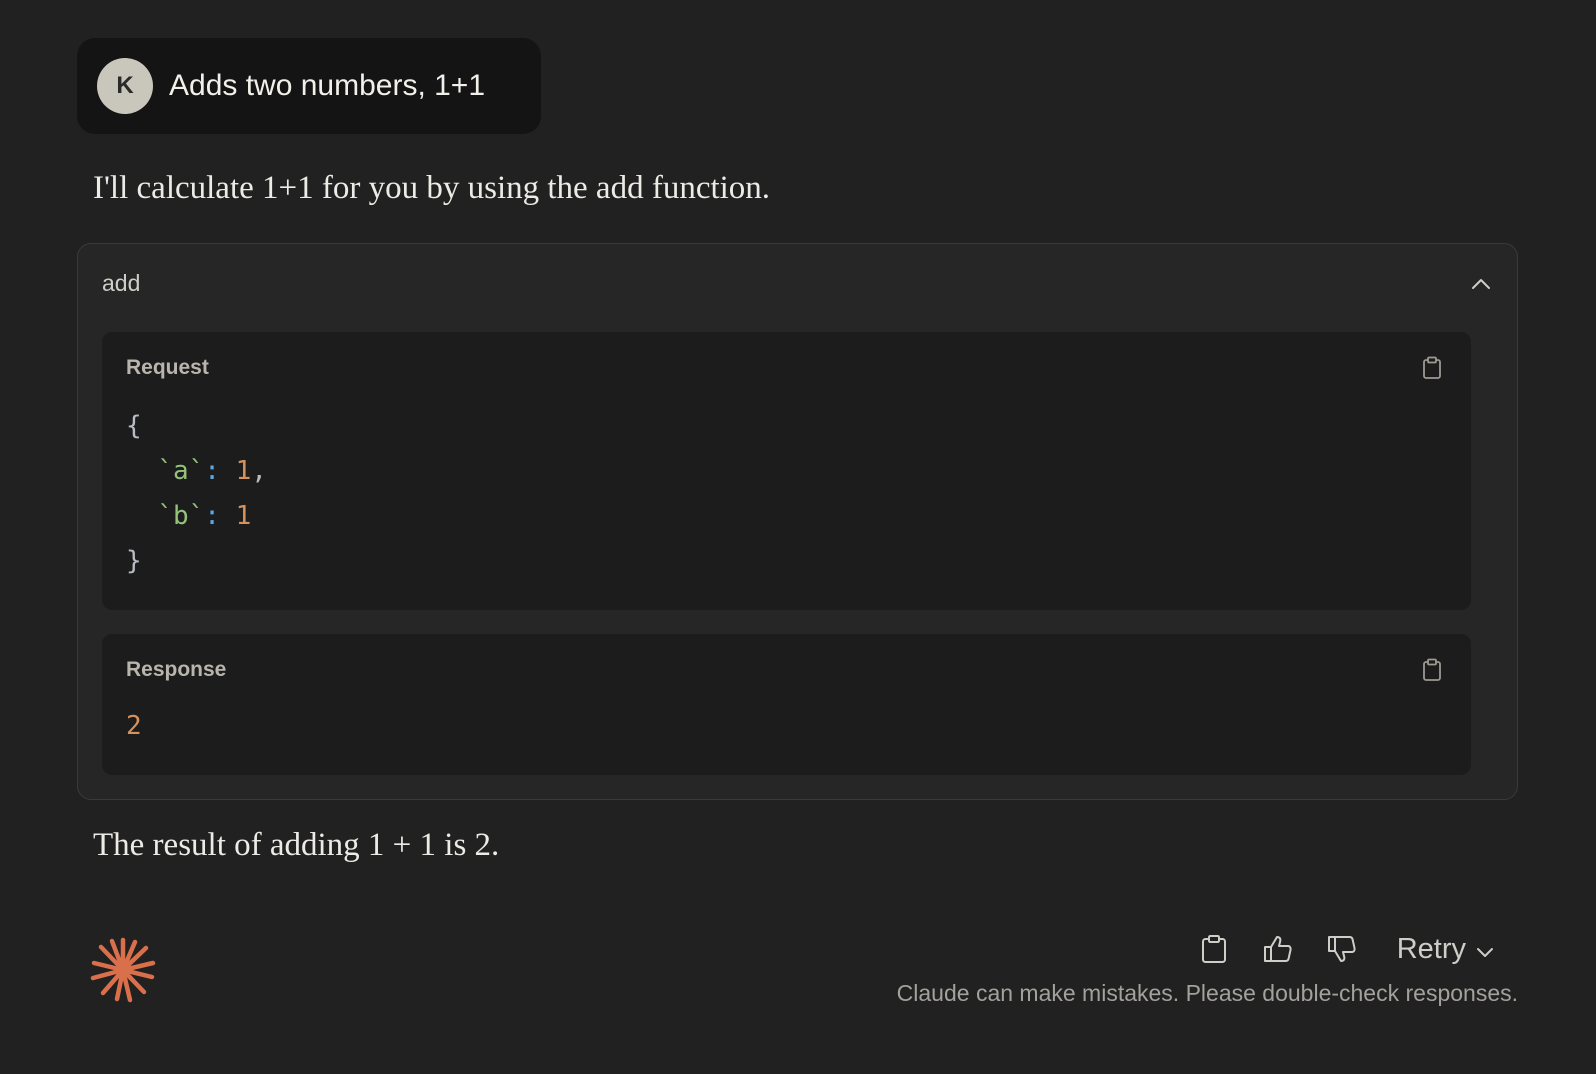 The width and height of the screenshot is (1596, 1074). Describe the element at coordinates (123, 970) in the screenshot. I see `claude-starburst-icon` at that location.